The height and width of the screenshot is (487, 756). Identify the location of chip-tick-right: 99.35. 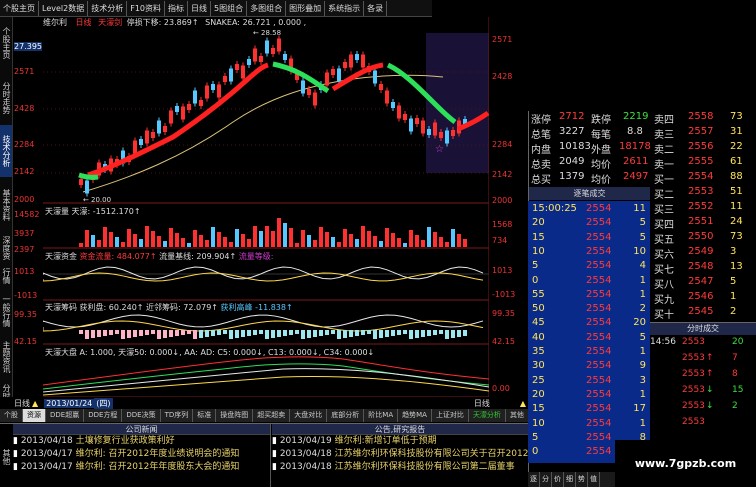
(503, 313).